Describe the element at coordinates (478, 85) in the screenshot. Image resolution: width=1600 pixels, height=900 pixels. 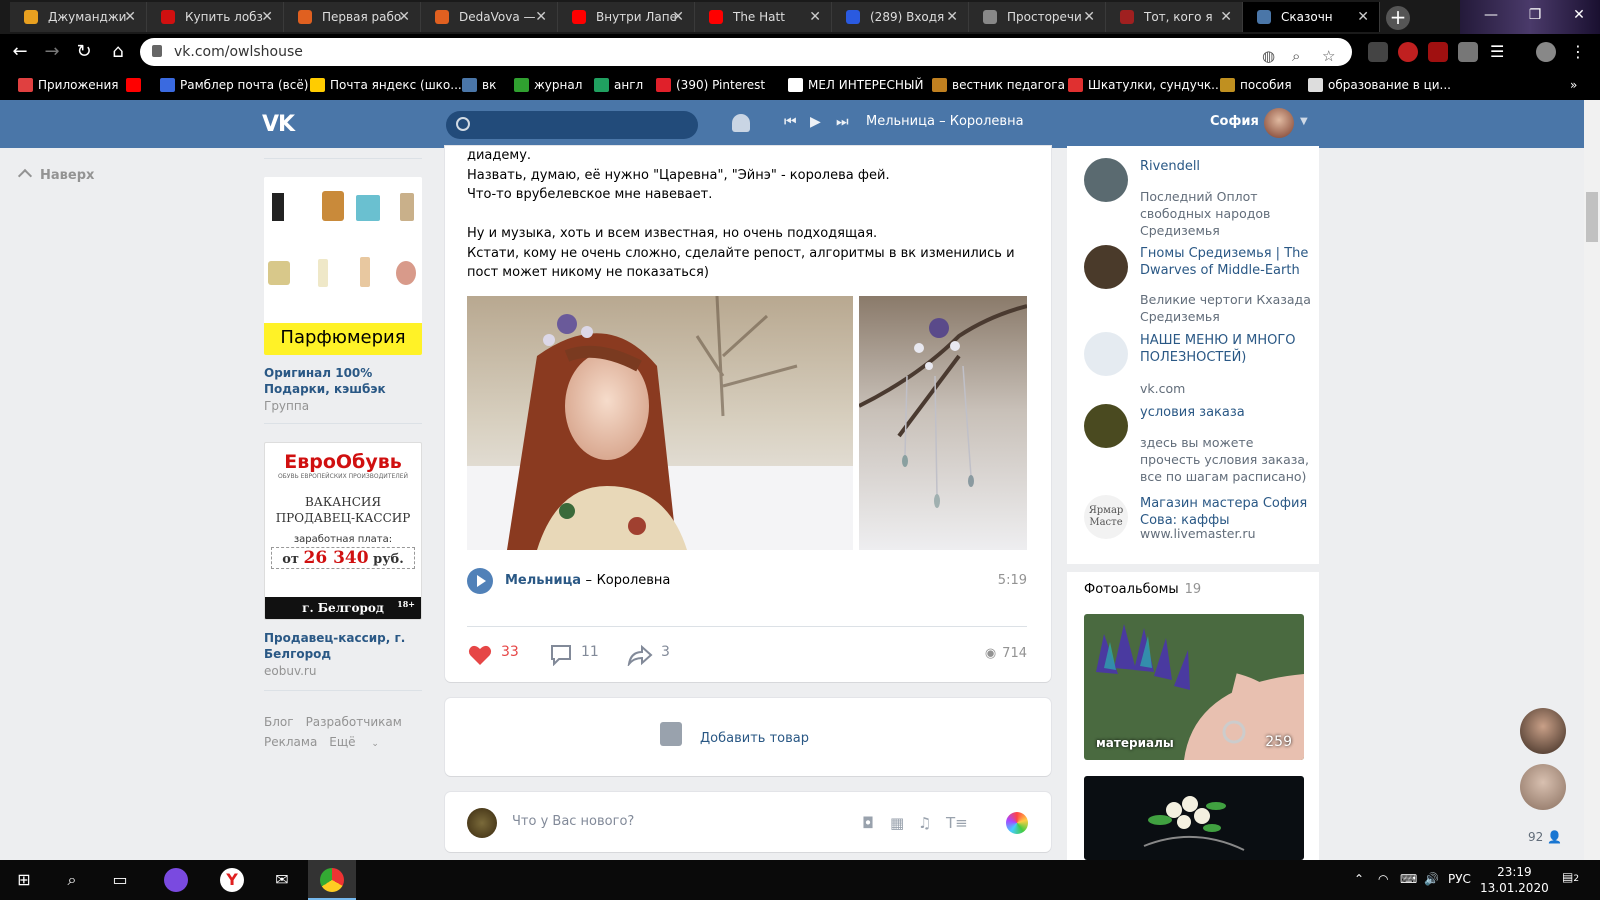
I see `bookmark-item: вк` at that location.